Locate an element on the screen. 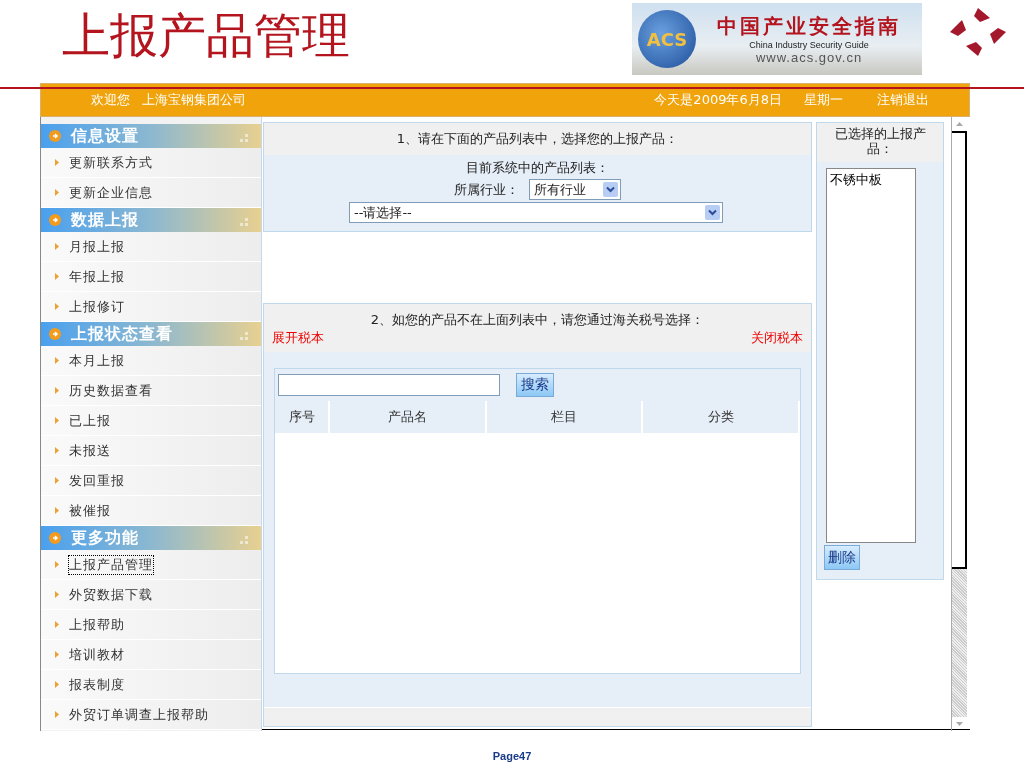  delete-button: 删除 is located at coordinates (842, 557).